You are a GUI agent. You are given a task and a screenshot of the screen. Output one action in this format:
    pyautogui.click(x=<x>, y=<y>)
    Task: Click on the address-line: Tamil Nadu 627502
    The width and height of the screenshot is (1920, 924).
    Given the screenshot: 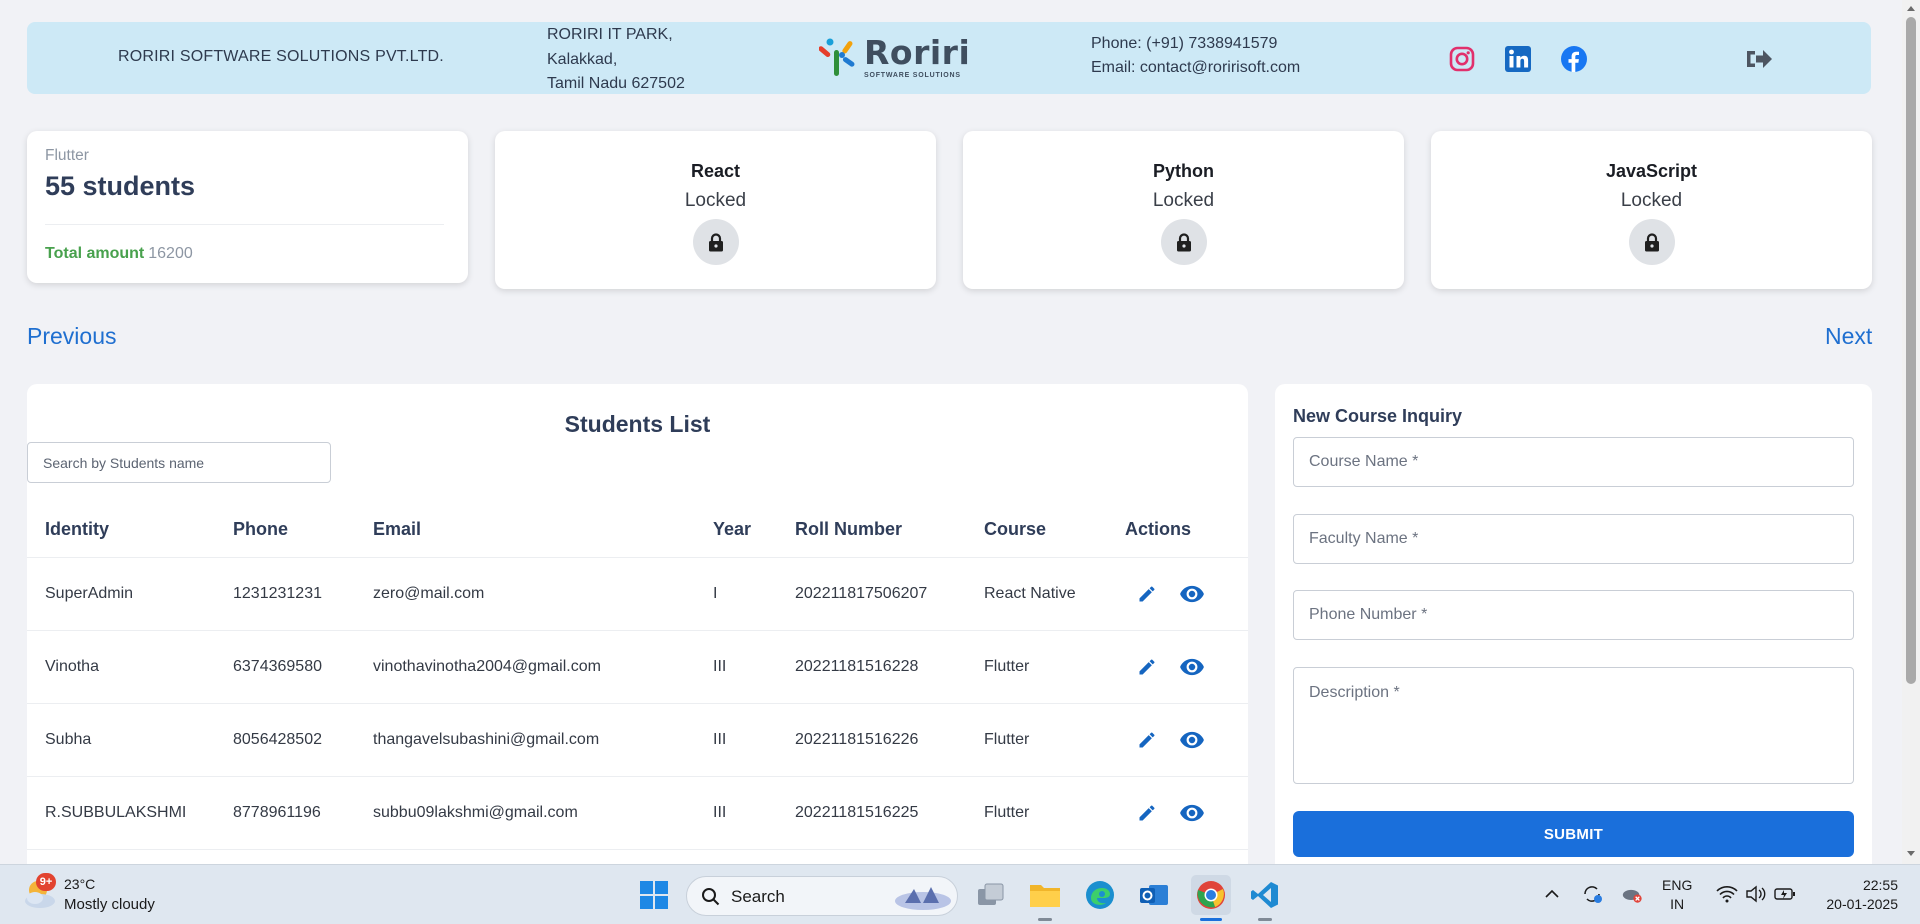 What is the action you would take?
    pyautogui.click(x=616, y=83)
    